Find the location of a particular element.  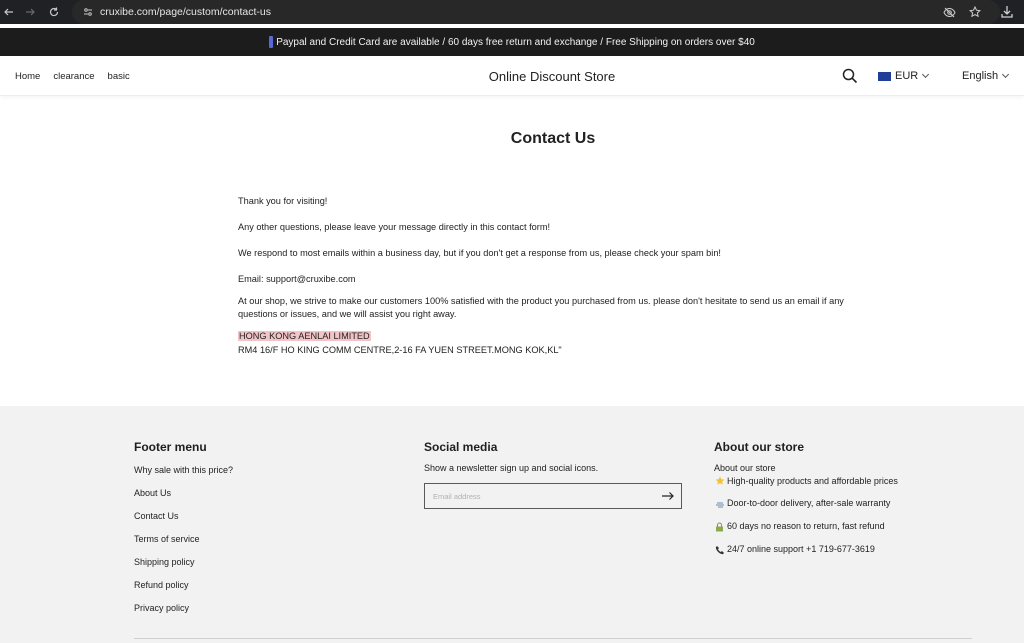

language-selector: English is located at coordinates (986, 76).